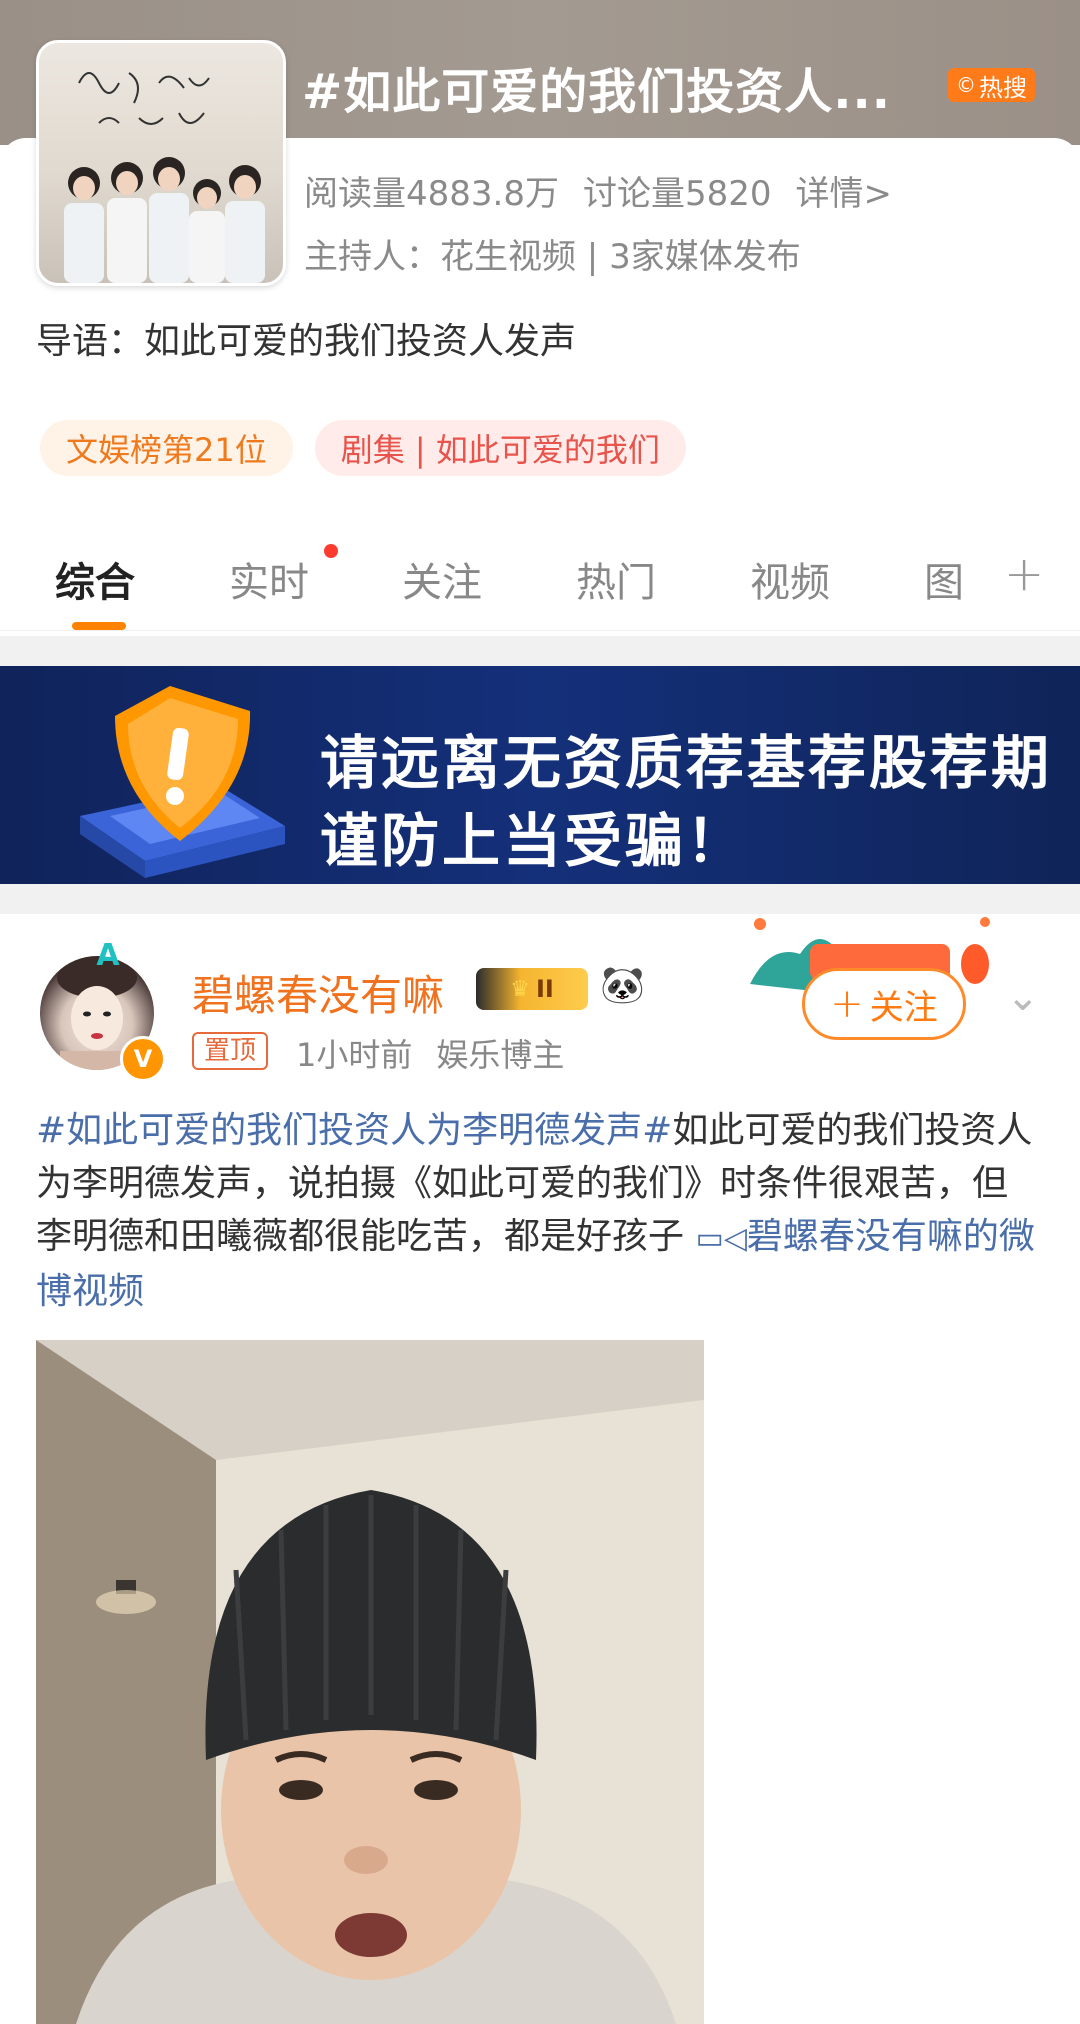 This screenshot has width=1080, height=2024. What do you see at coordinates (903, 1007) in the screenshot?
I see `follow-label: 关注` at bounding box center [903, 1007].